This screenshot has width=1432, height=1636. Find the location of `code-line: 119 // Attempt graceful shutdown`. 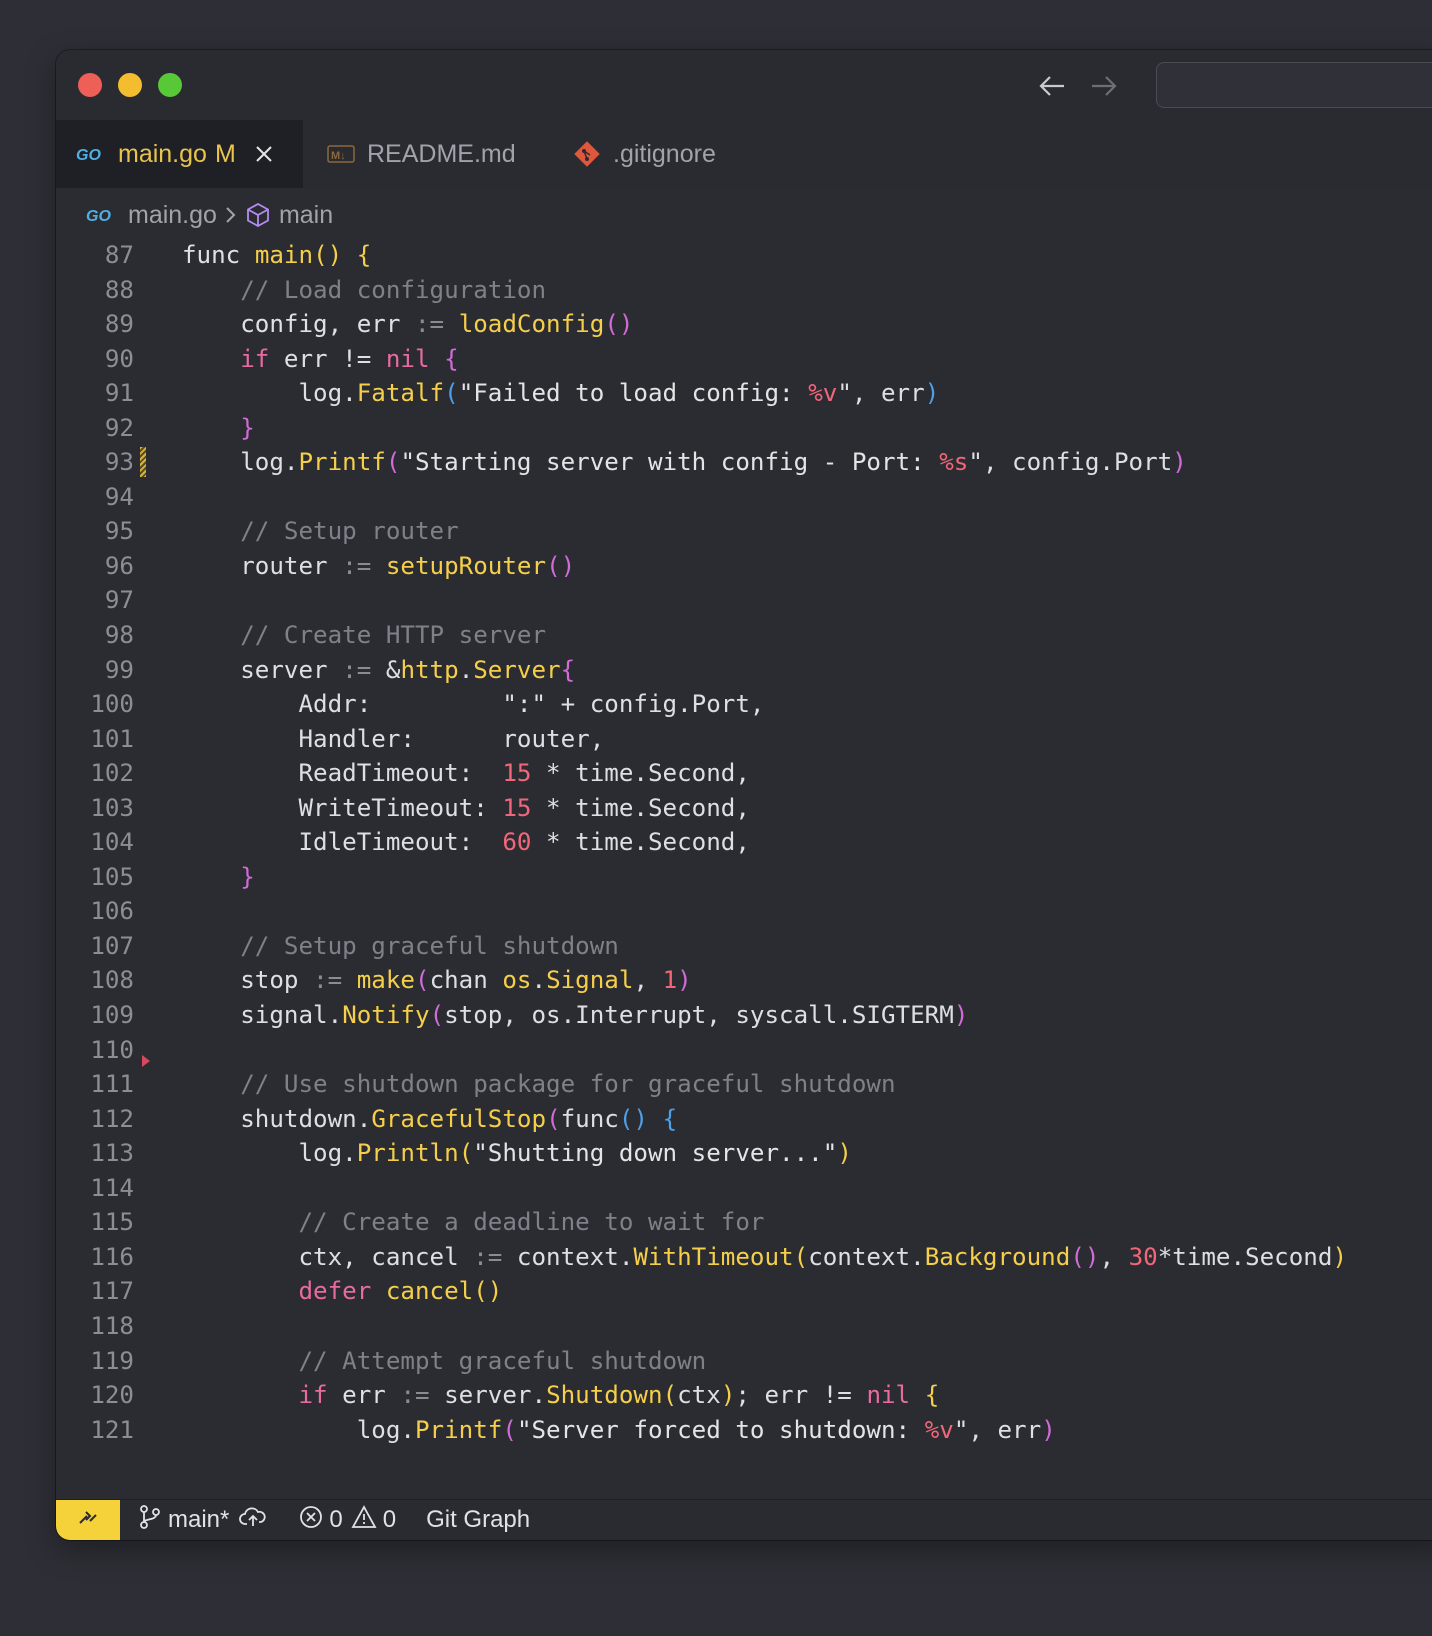

code-line: 119 // Attempt graceful shutdown is located at coordinates (744, 1361).